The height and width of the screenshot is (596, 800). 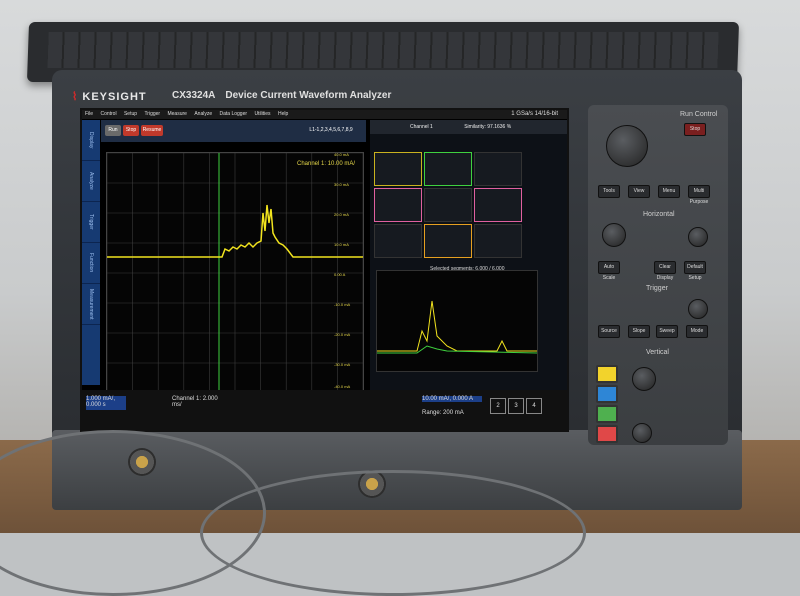 I want to click on menu-trigger: Trigger, so click(x=152, y=114).